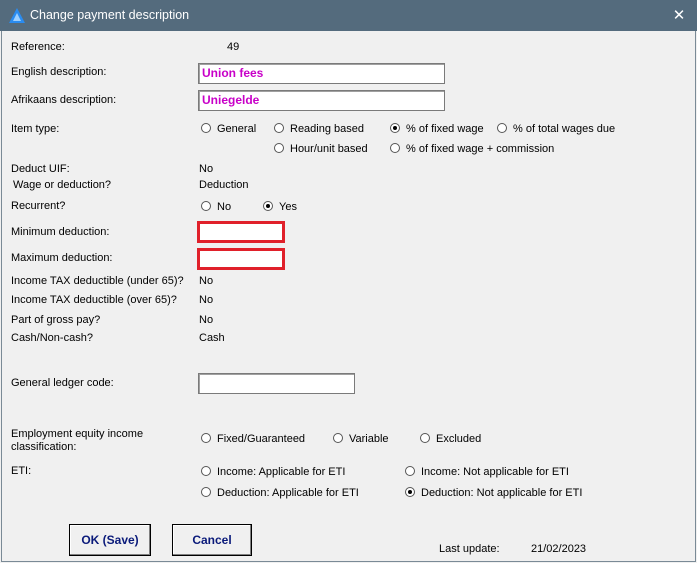  Describe the element at coordinates (410, 471) in the screenshot. I see `eti-income-not-applicable-radio` at that location.